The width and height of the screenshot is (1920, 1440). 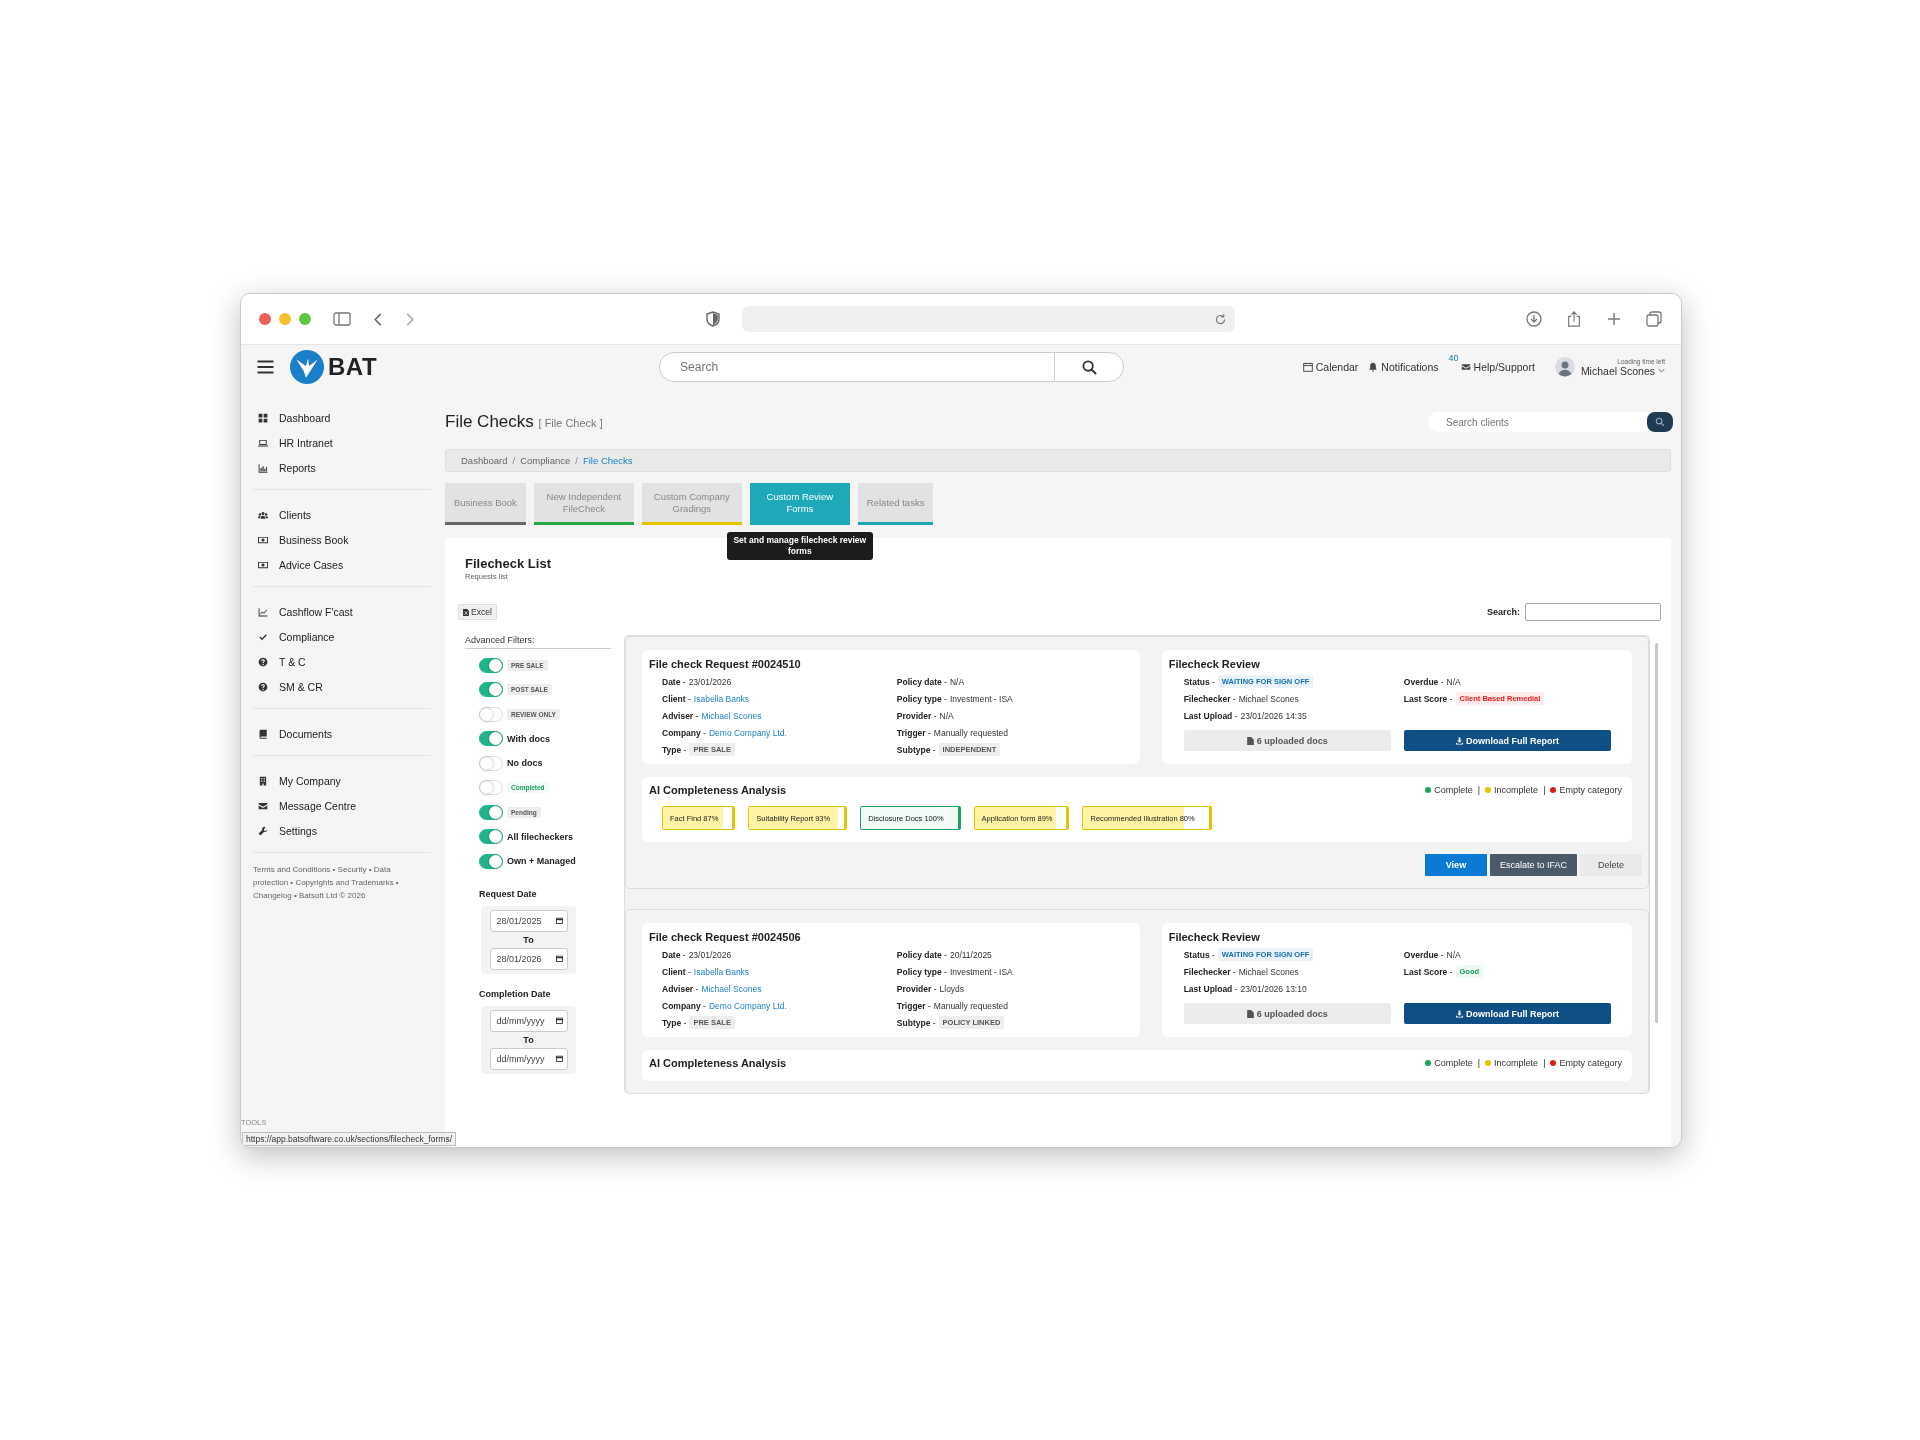 What do you see at coordinates (326, 883) in the screenshot?
I see `footer-links: Terms and Conditions • Security • Data protection • Copyrights and Trademarks • Changelog • Batsoft Ltd © 2026` at bounding box center [326, 883].